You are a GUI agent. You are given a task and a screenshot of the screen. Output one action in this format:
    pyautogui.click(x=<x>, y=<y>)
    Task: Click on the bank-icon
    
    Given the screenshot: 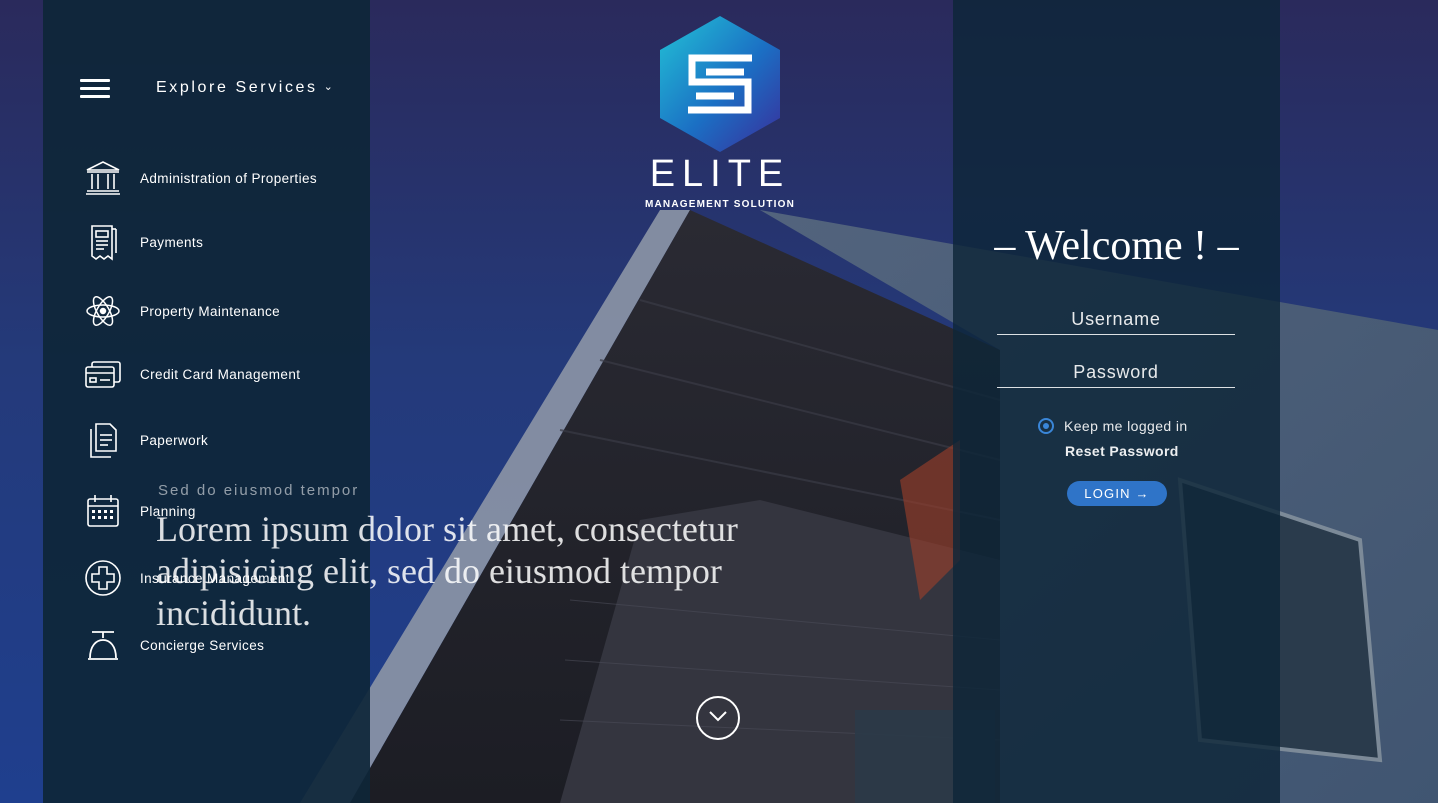 What is the action you would take?
    pyautogui.click(x=103, y=178)
    